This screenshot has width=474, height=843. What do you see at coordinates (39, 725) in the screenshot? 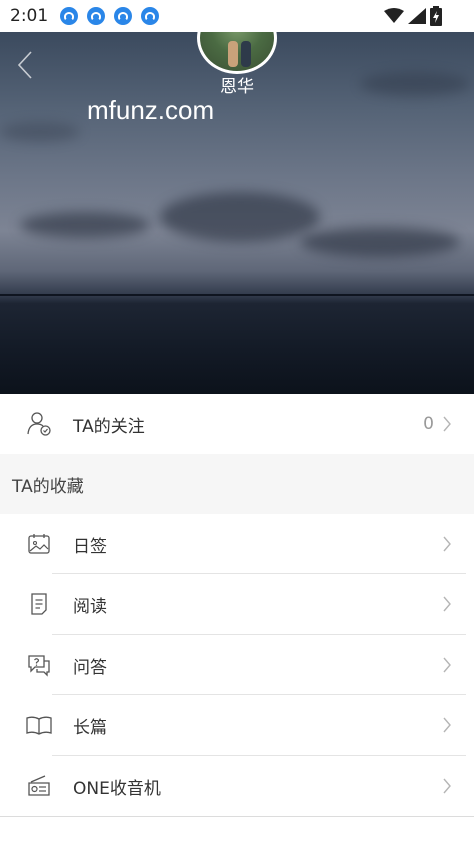
I see `open-book-icon` at bounding box center [39, 725].